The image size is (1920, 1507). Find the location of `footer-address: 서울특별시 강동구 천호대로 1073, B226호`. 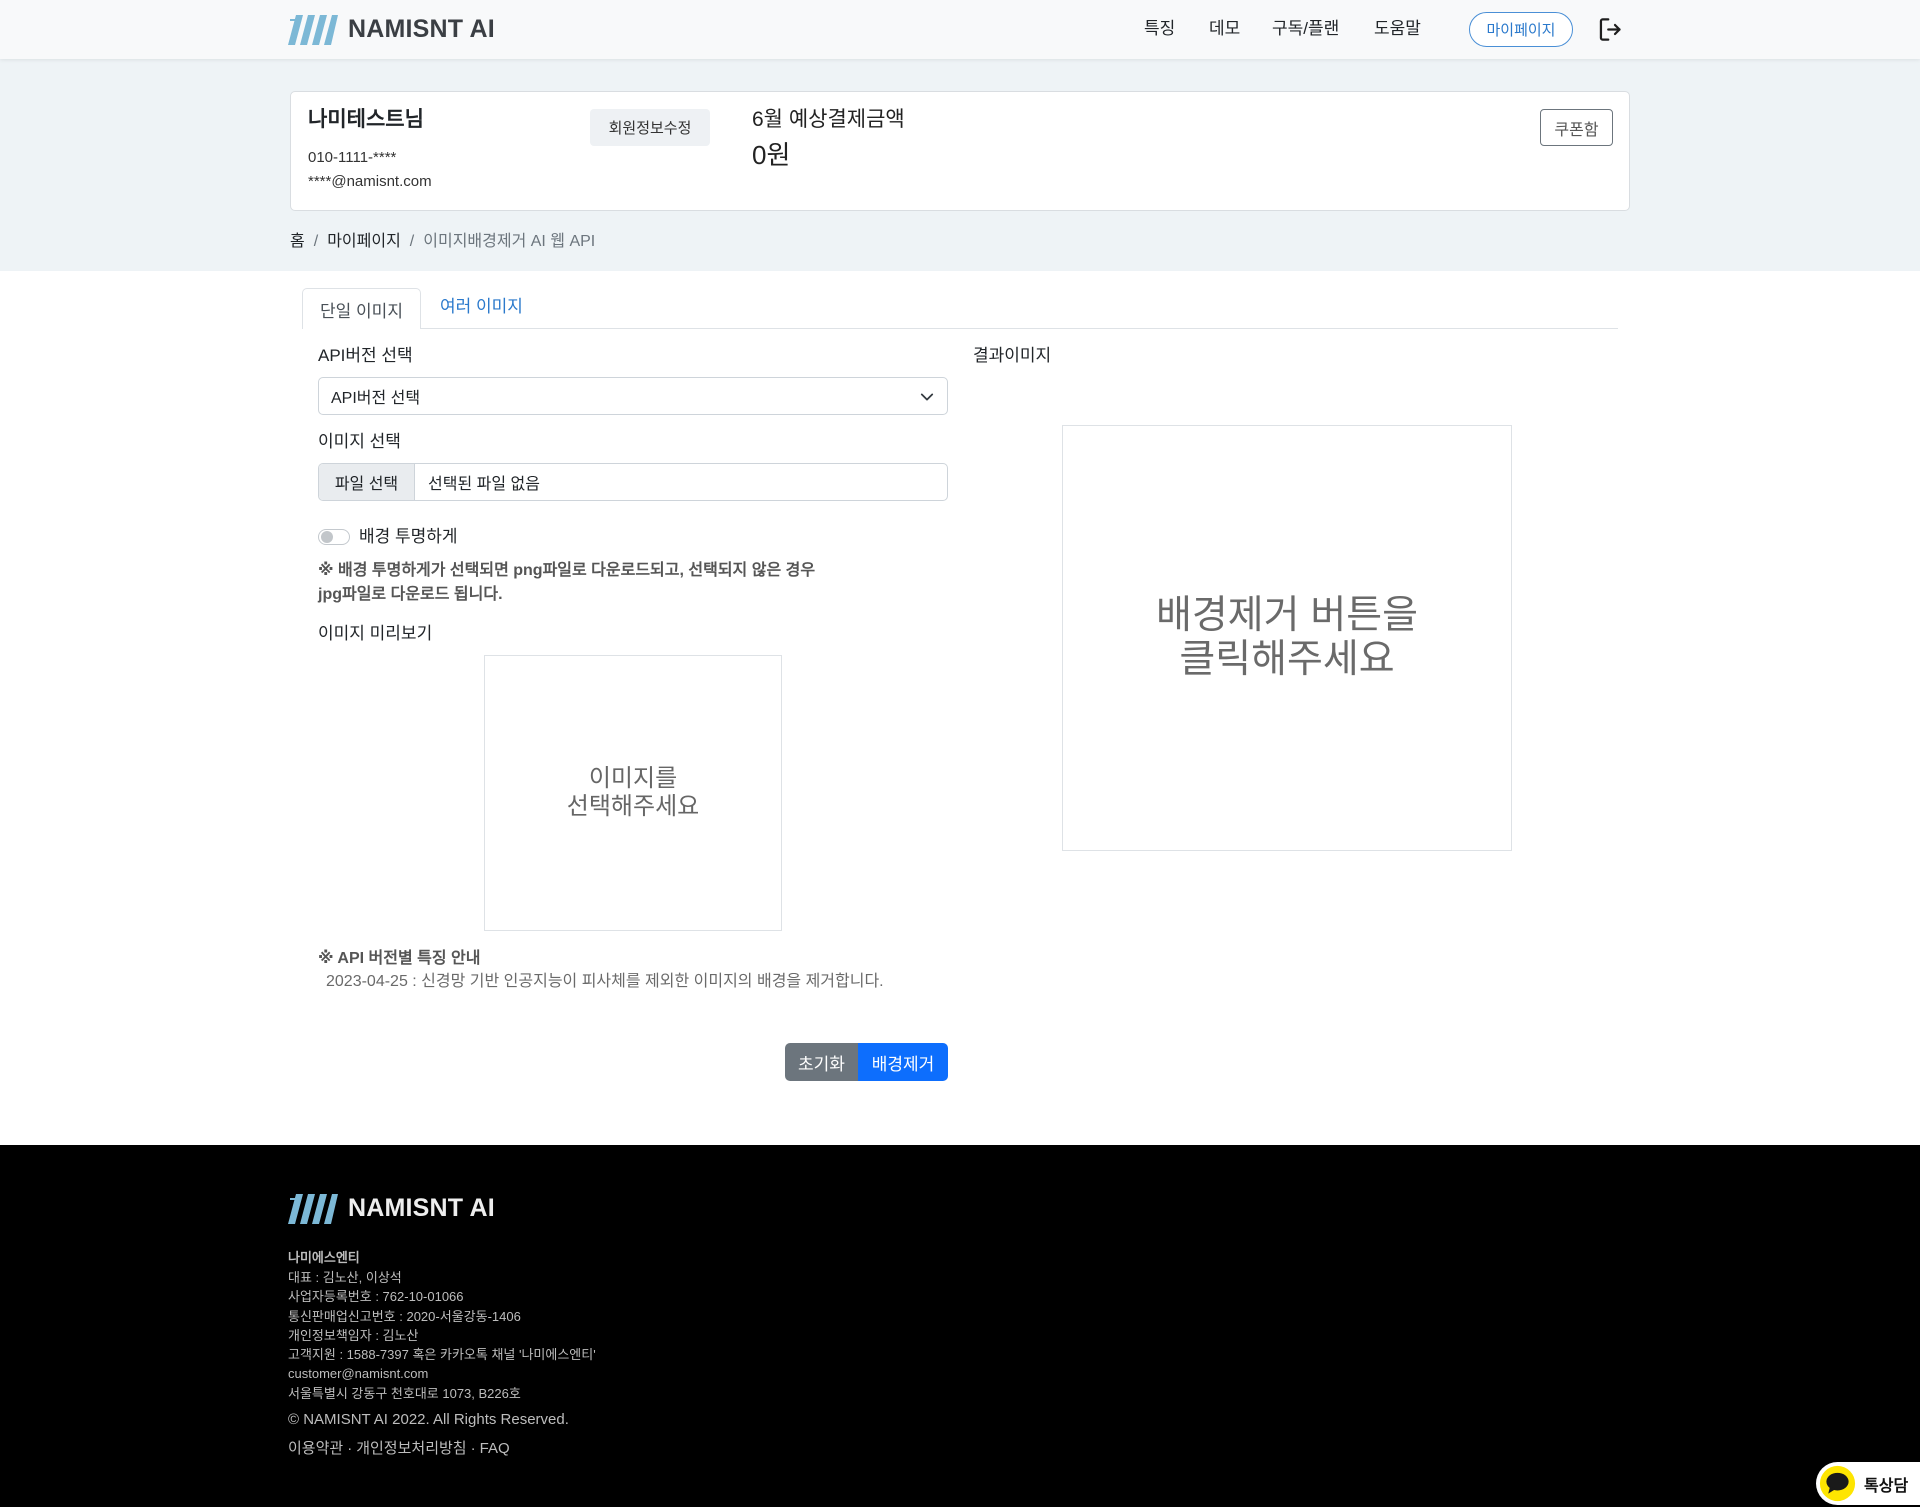

footer-address: 서울특별시 강동구 천호대로 1073, B226호 is located at coordinates (404, 1393).